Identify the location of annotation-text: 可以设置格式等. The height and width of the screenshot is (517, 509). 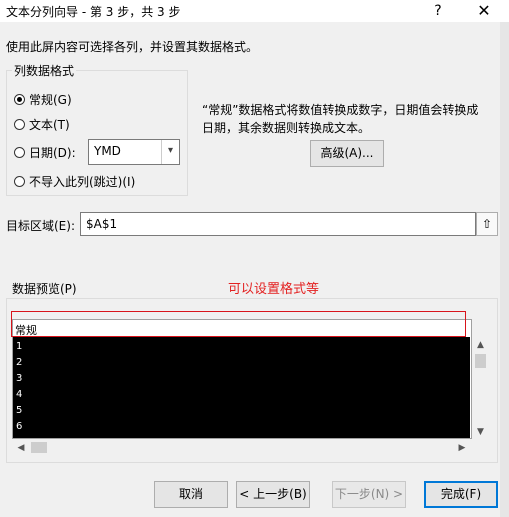
(274, 289).